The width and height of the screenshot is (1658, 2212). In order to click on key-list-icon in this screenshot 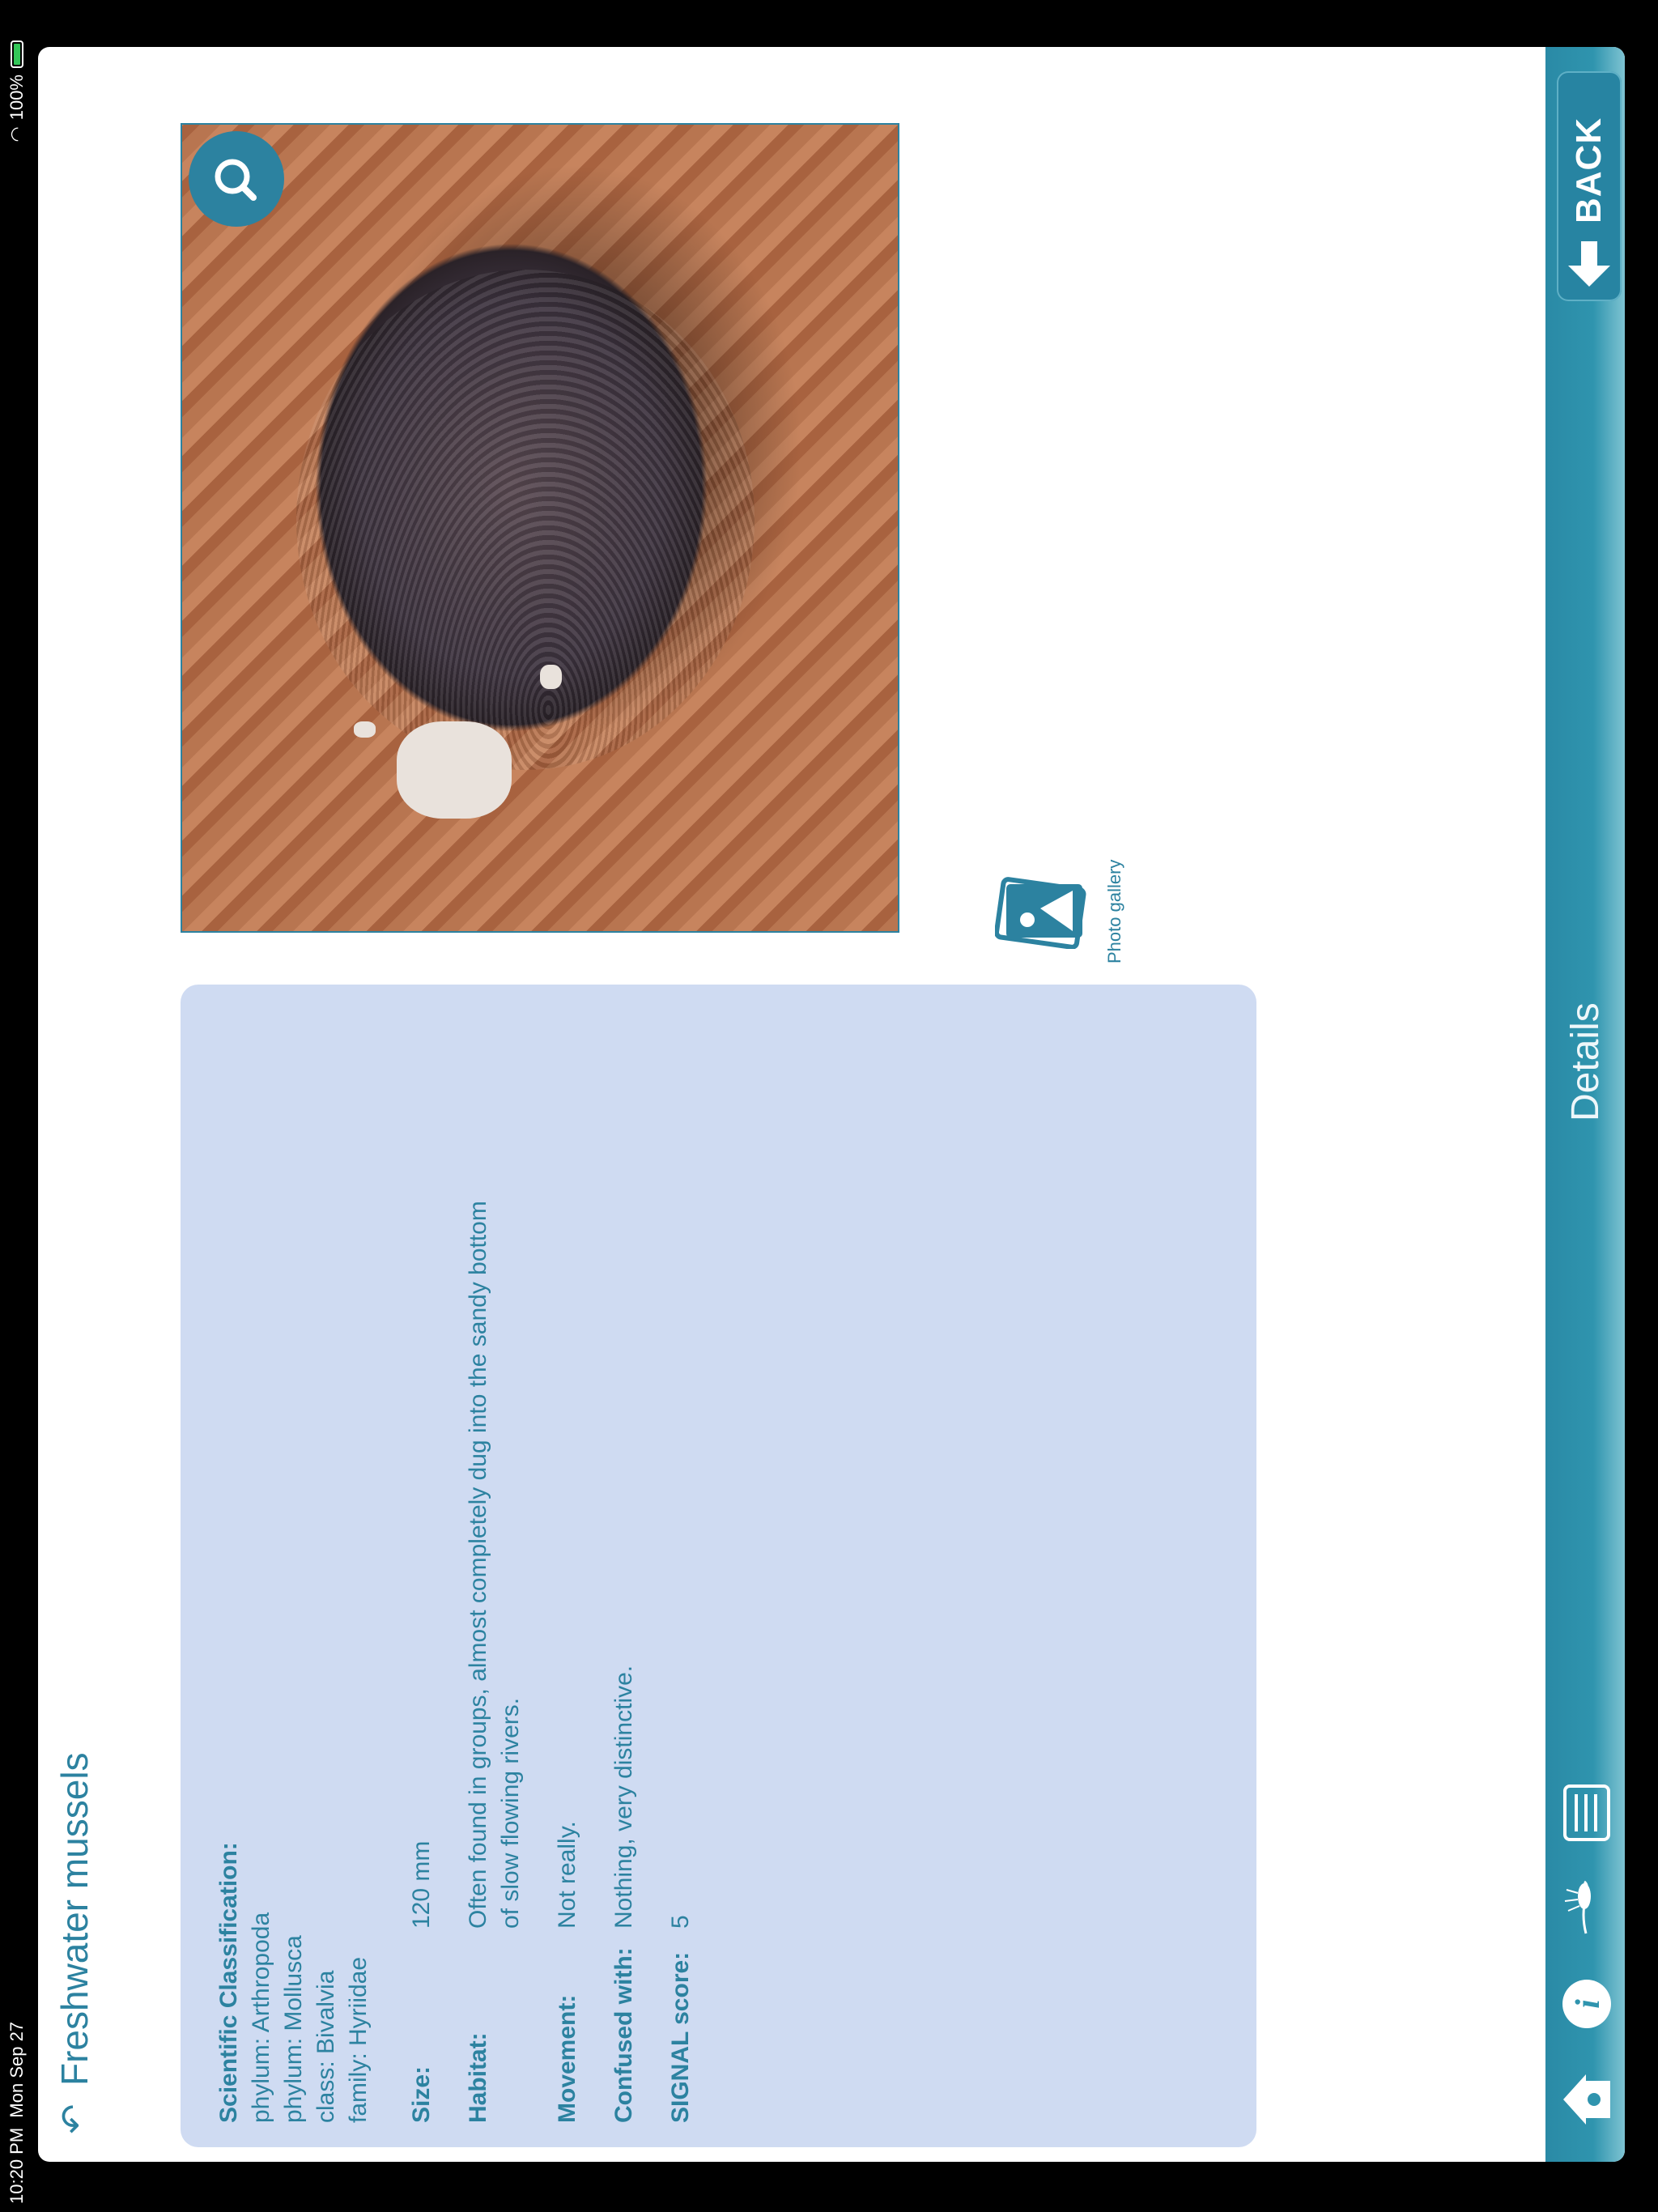, I will do `click(1587, 1813)`.